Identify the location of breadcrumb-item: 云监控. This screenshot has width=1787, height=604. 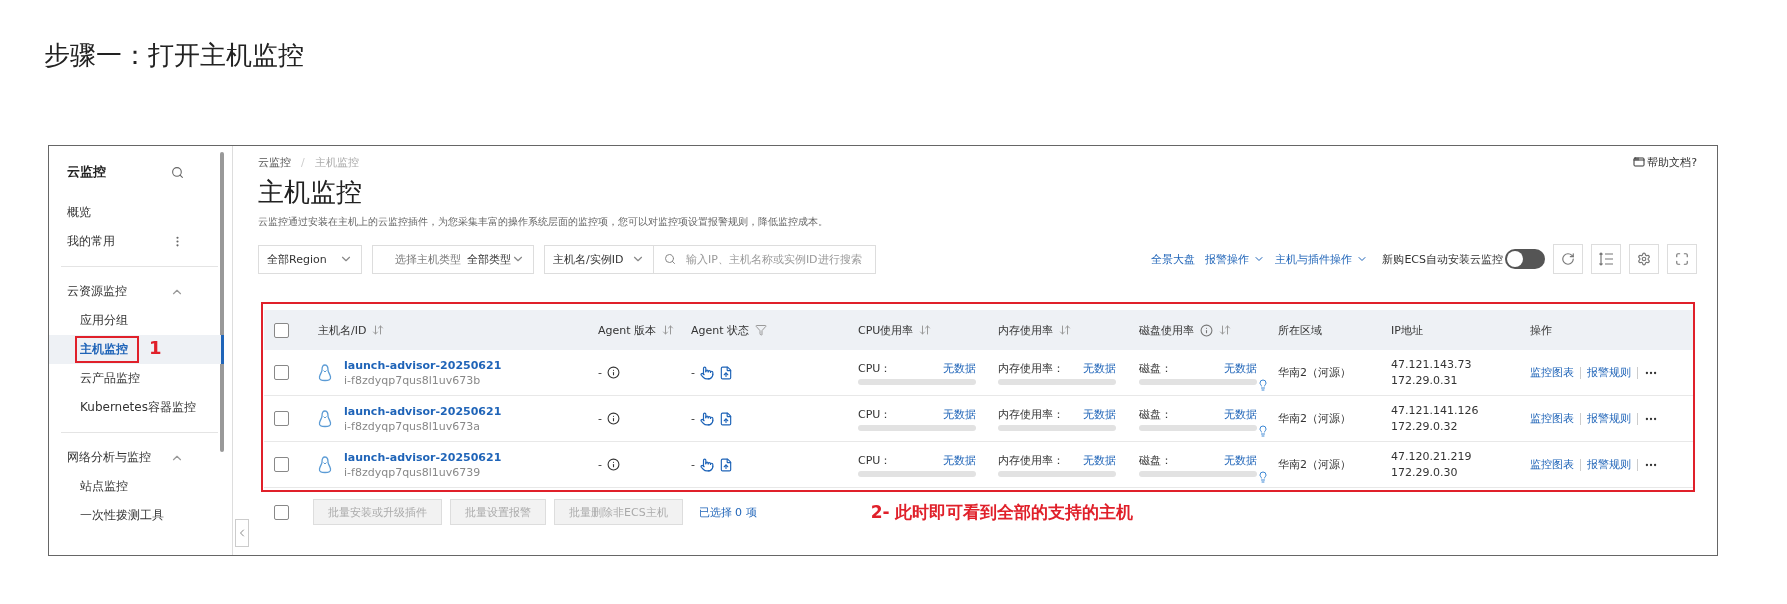
(274, 162).